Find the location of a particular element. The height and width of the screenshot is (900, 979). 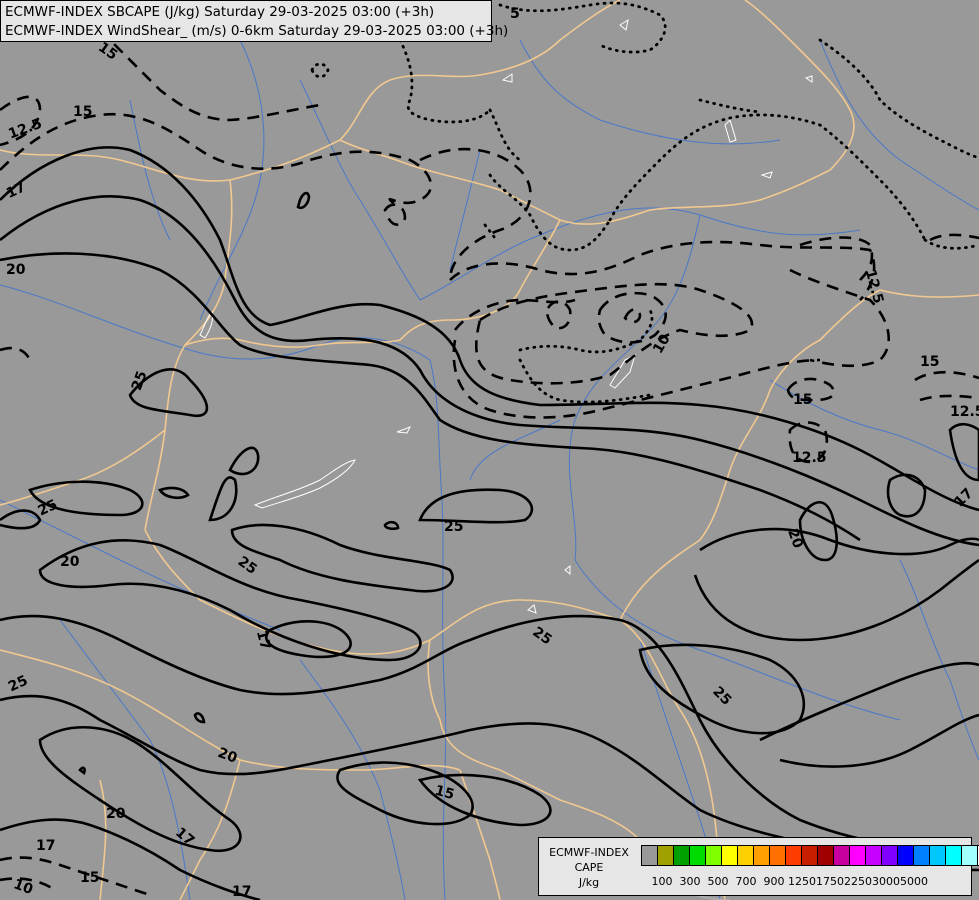

legend-tick-label: 300 is located at coordinates (690, 881).